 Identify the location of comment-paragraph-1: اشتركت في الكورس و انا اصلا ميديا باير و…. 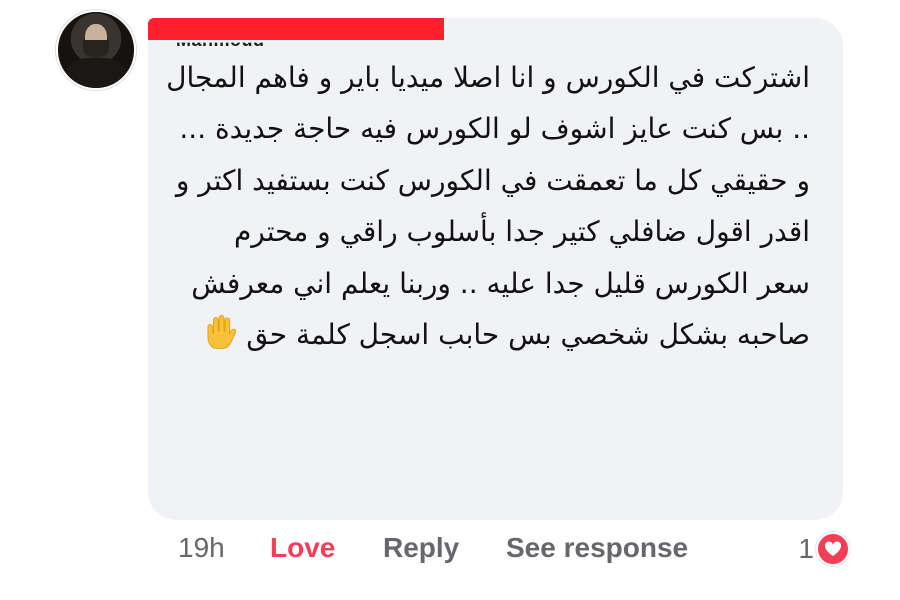
(488, 103).